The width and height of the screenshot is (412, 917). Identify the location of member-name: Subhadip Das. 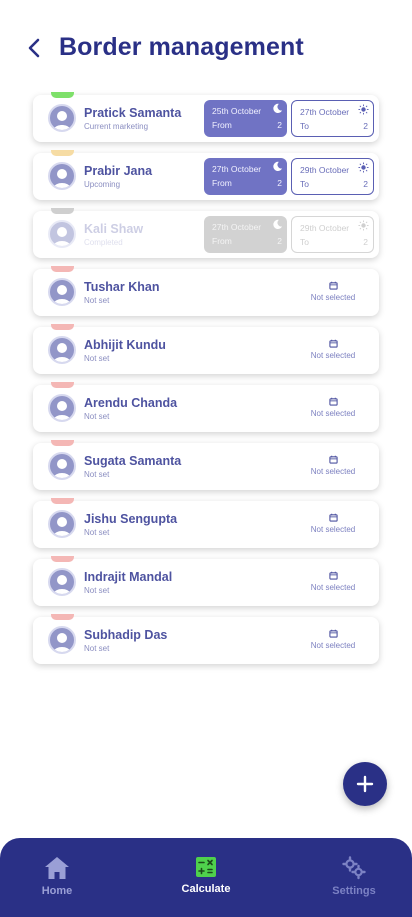
(126, 635).